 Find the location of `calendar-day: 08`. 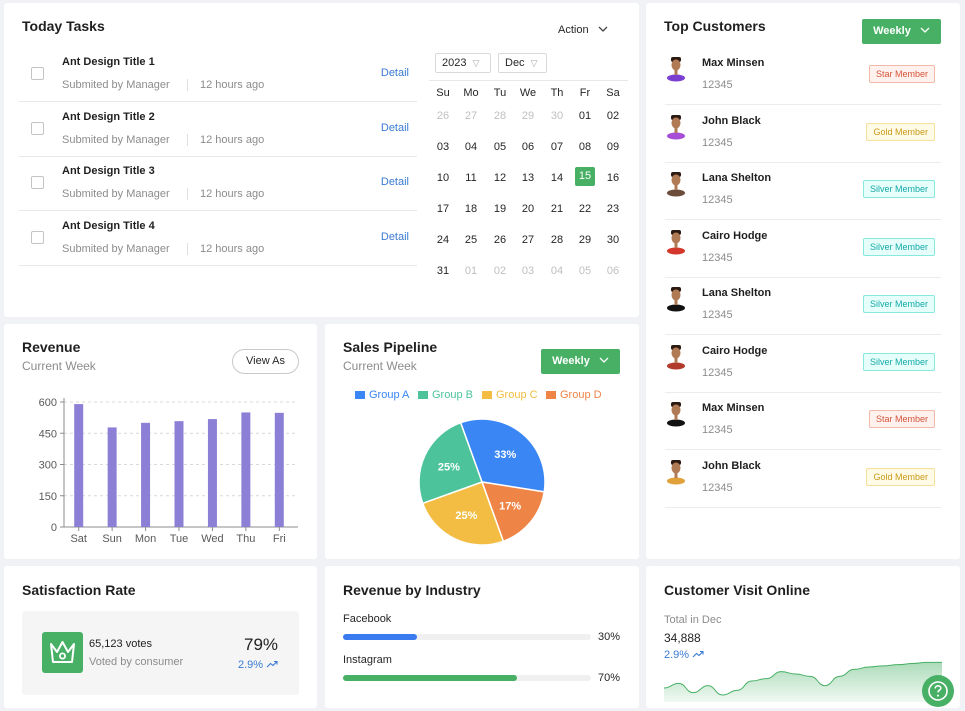

calendar-day: 08 is located at coordinates (585, 147).